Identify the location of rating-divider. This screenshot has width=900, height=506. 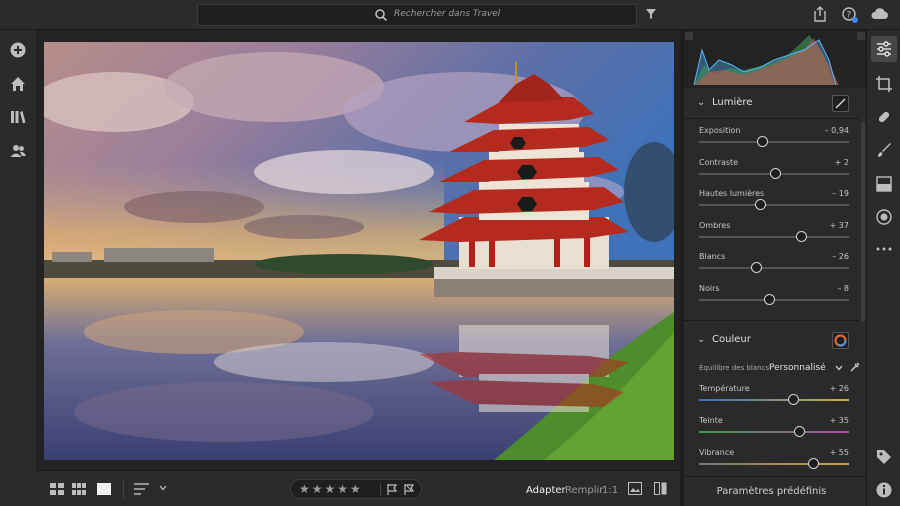
(380, 489).